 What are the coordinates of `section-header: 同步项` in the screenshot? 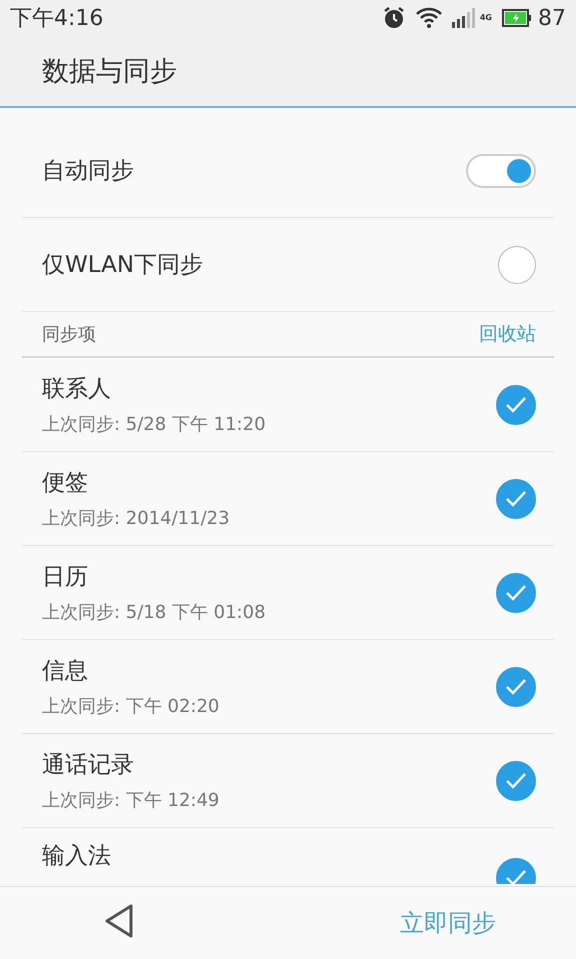 It's located at (69, 334).